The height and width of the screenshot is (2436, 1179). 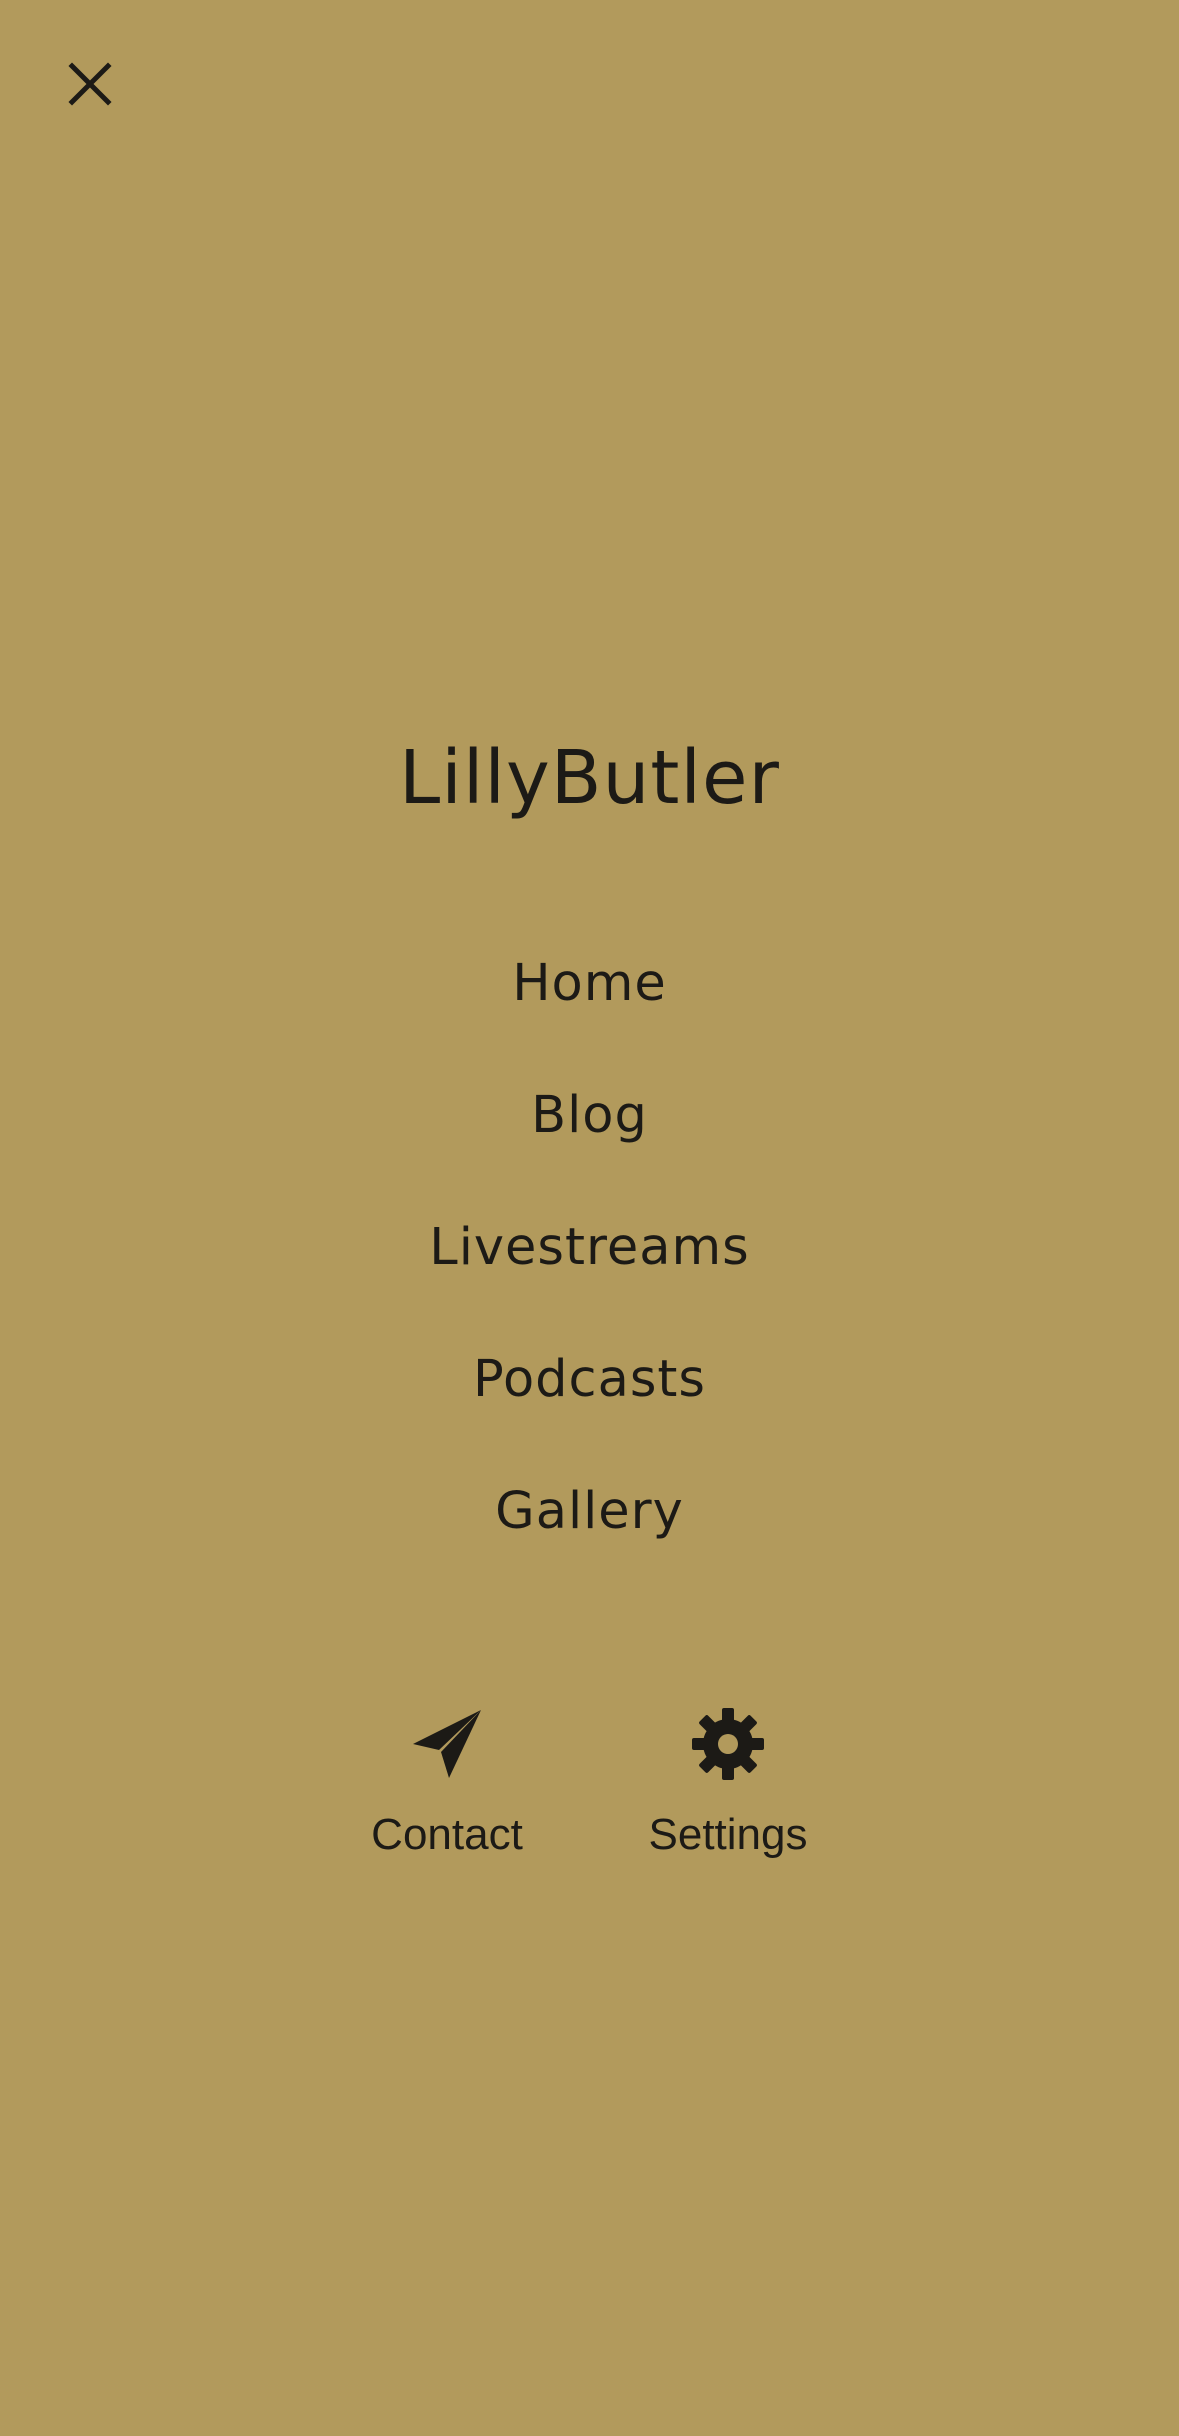 I want to click on nav-item-blog: Blog, so click(x=589, y=1136).